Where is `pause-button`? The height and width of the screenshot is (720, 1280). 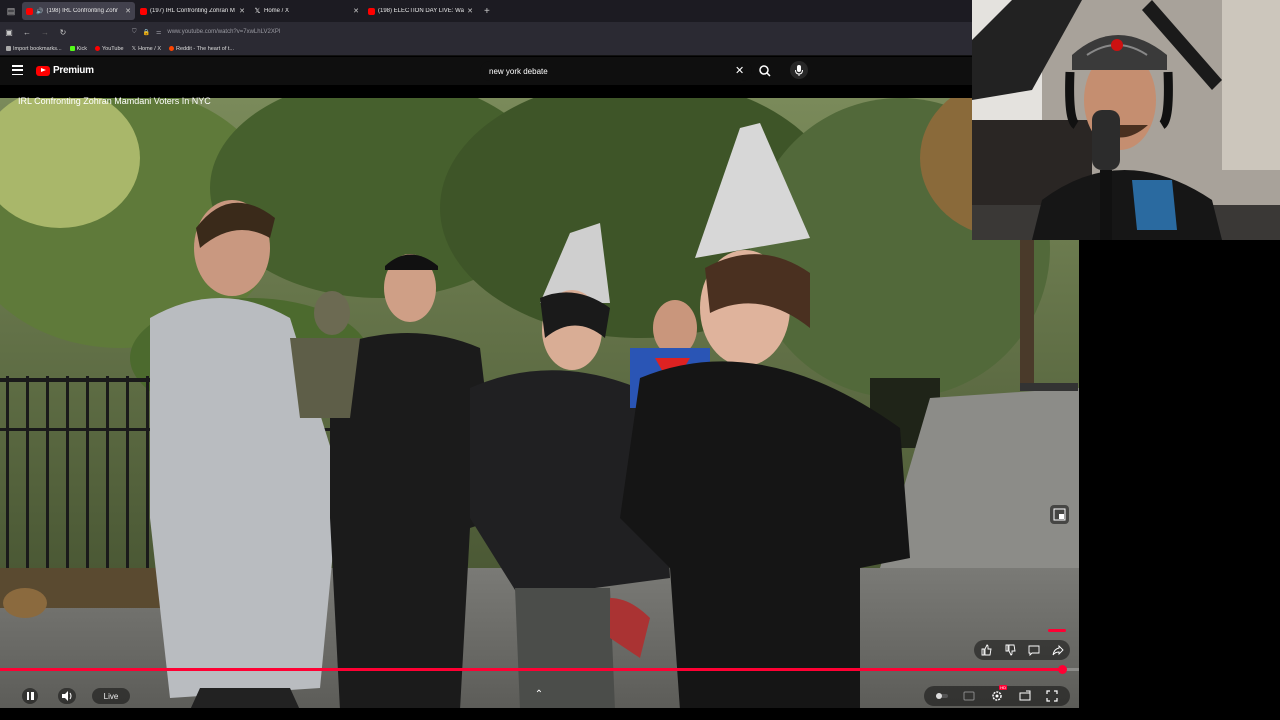 pause-button is located at coordinates (30, 696).